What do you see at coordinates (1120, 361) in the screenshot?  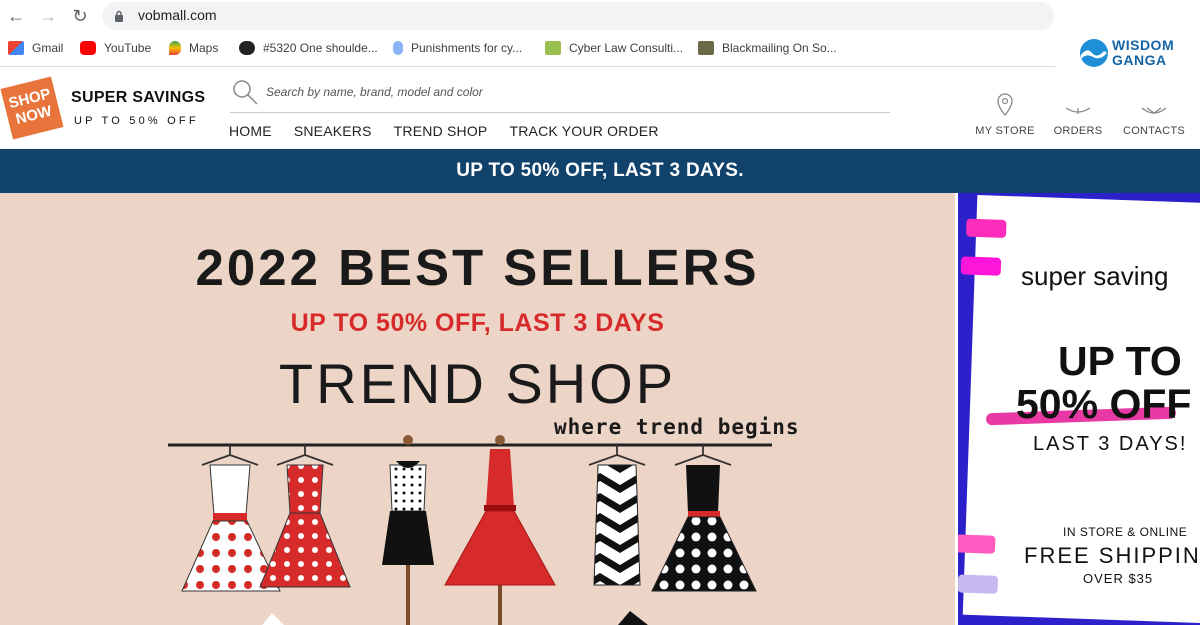 I see `ad-line2: UP TO` at bounding box center [1120, 361].